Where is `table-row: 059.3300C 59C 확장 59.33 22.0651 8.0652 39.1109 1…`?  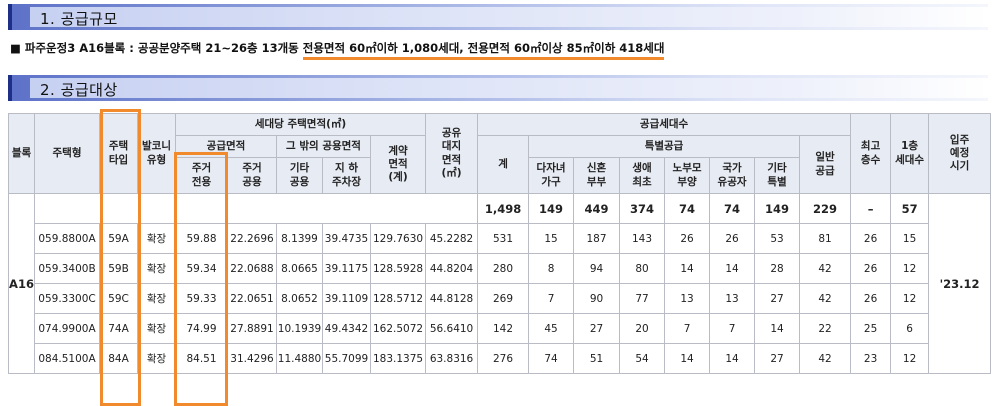 table-row: 059.3300C 59C 확장 59.33 22.0651 8.0652 39.1109 1… is located at coordinates (500, 298).